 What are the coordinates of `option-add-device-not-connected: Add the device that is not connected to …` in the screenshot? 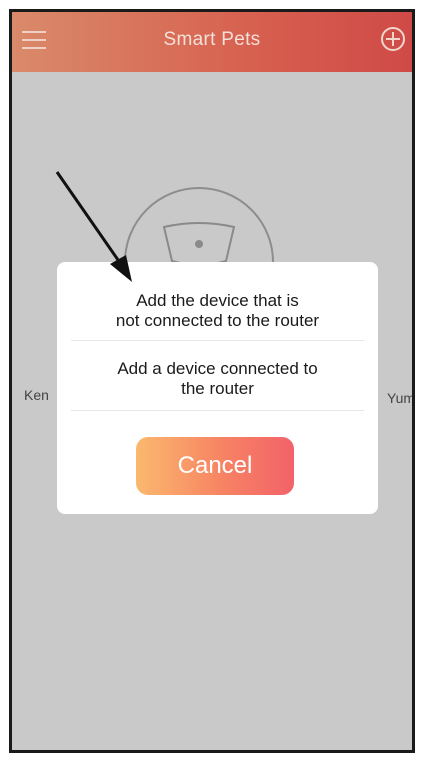 It's located at (217, 311).